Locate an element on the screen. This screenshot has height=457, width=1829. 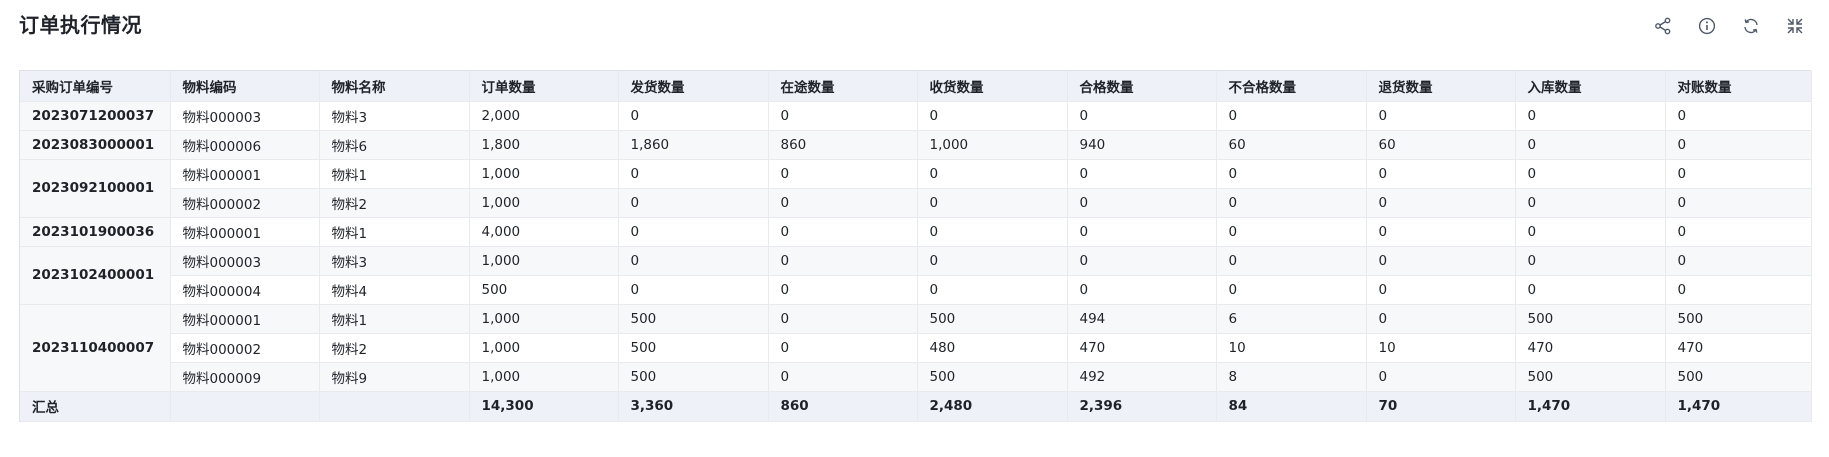
order-number-cell: 2023092100001 is located at coordinates (95, 188).